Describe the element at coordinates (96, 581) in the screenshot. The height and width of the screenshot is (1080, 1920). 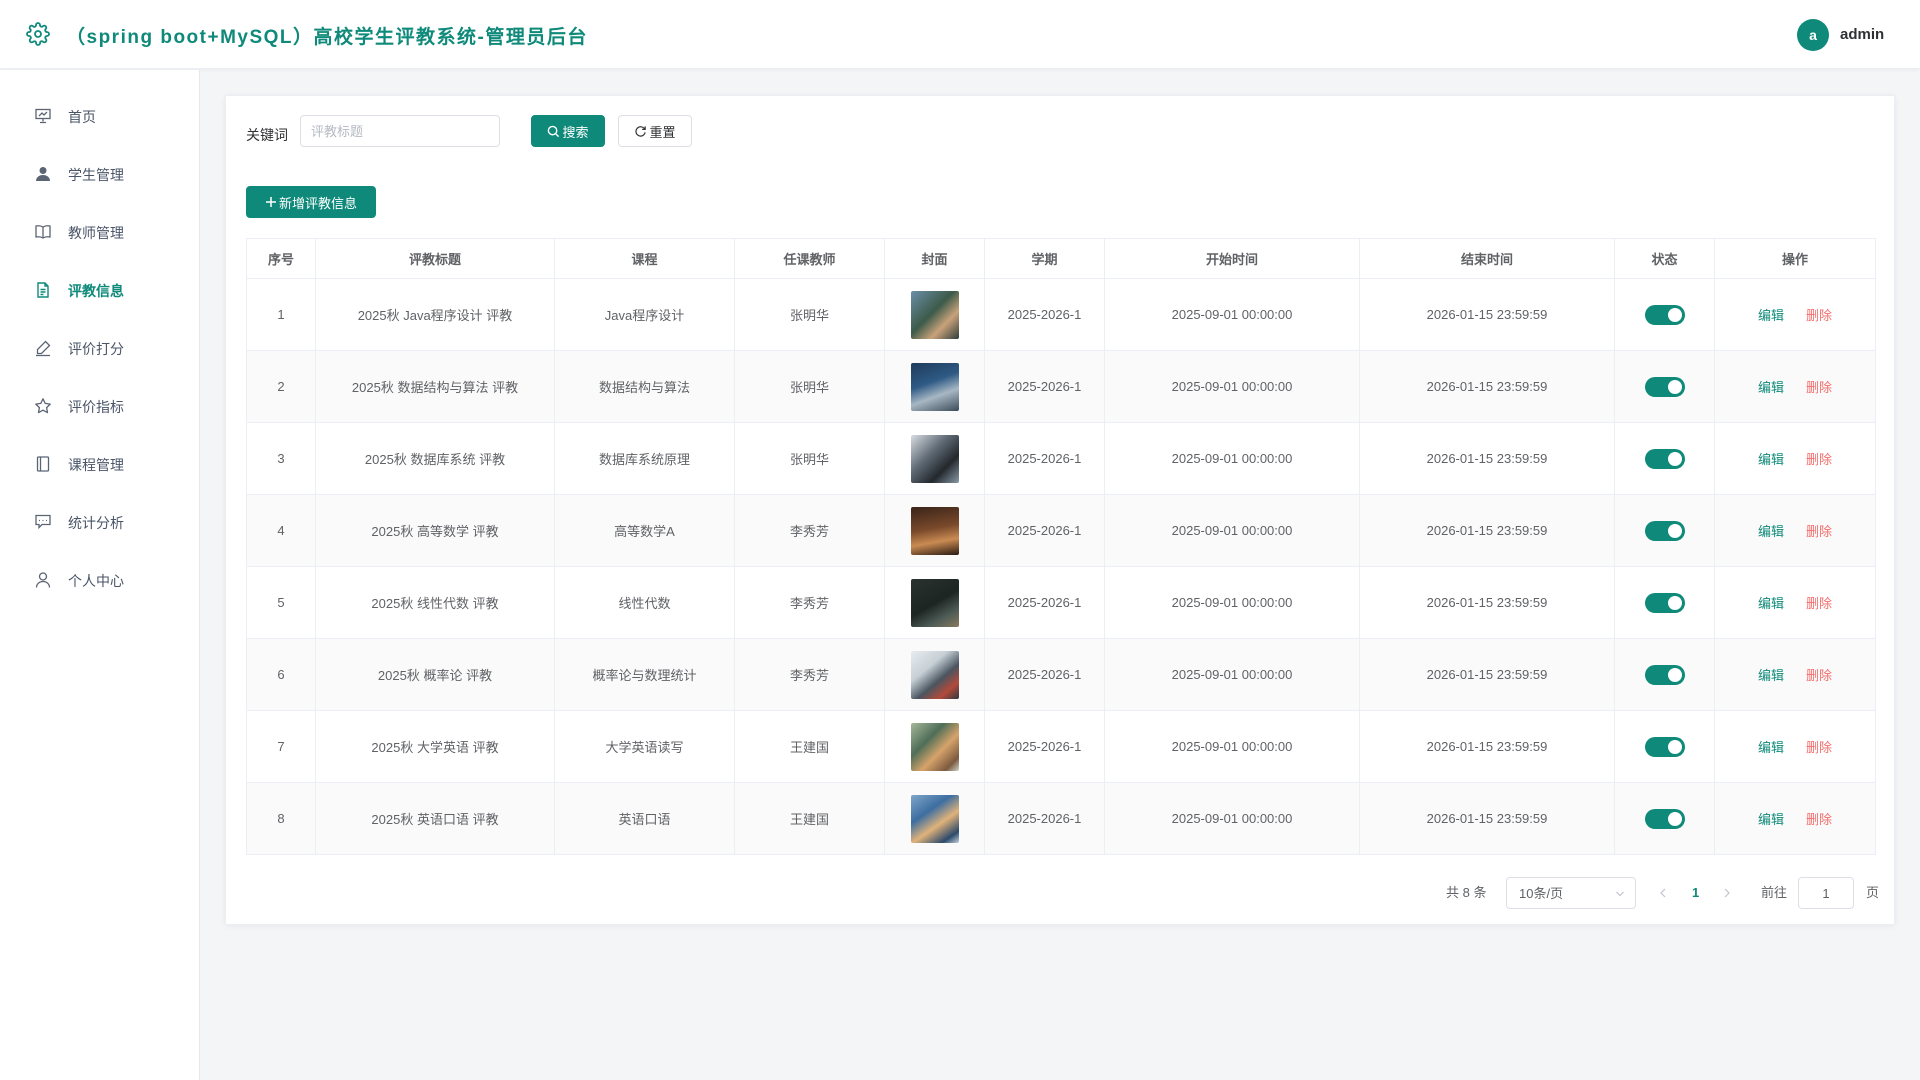
I see `sidebar-item-label: 个人中心` at that location.